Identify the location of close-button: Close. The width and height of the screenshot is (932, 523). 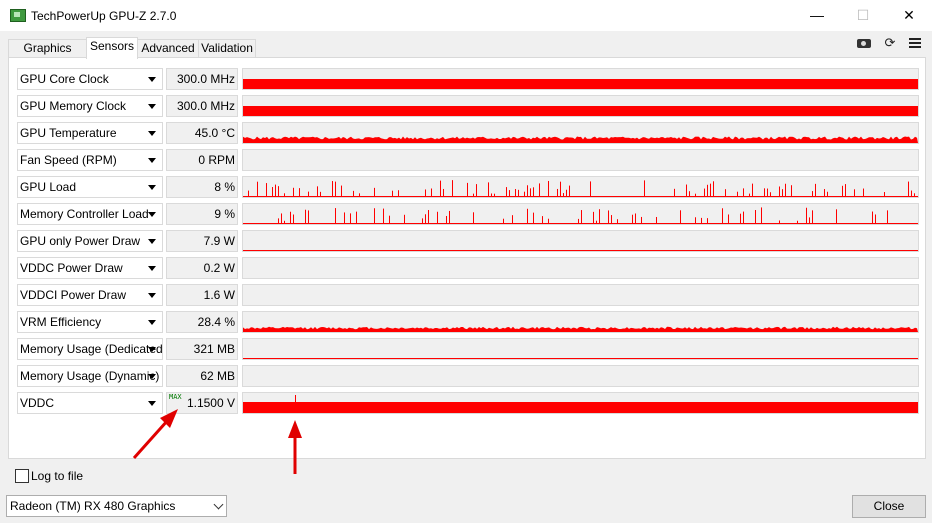
(889, 506).